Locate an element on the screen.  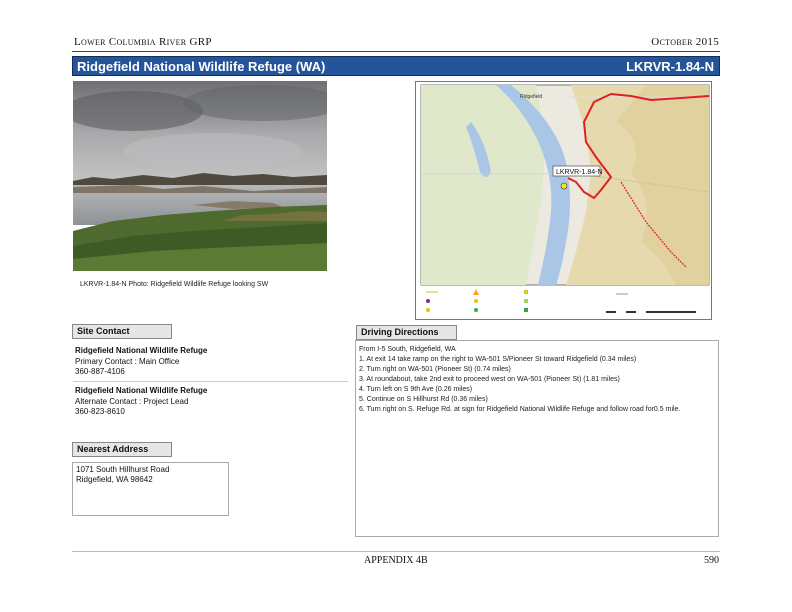
site-photo is located at coordinates (200, 176).